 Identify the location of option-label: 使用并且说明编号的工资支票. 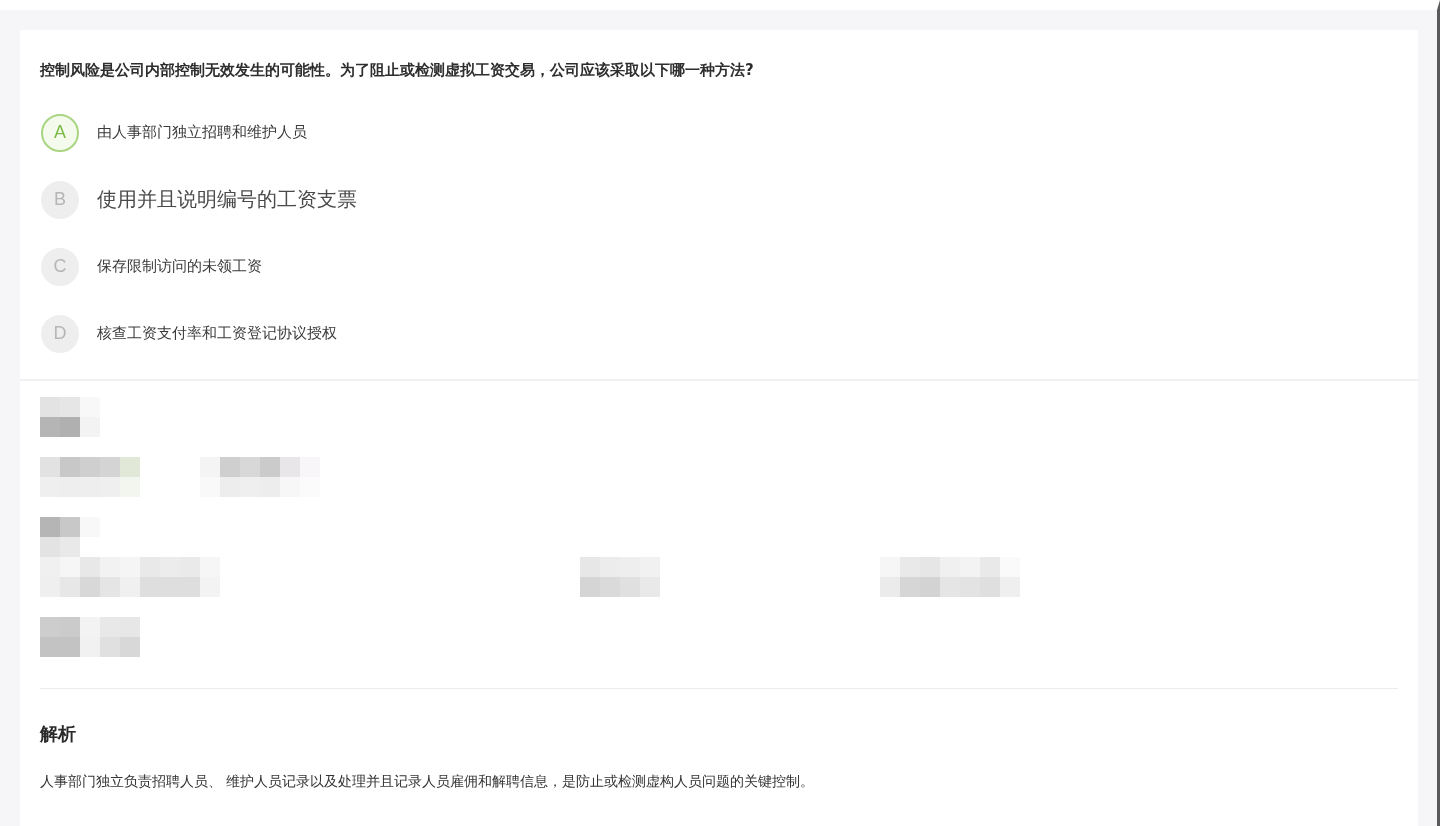
(227, 199).